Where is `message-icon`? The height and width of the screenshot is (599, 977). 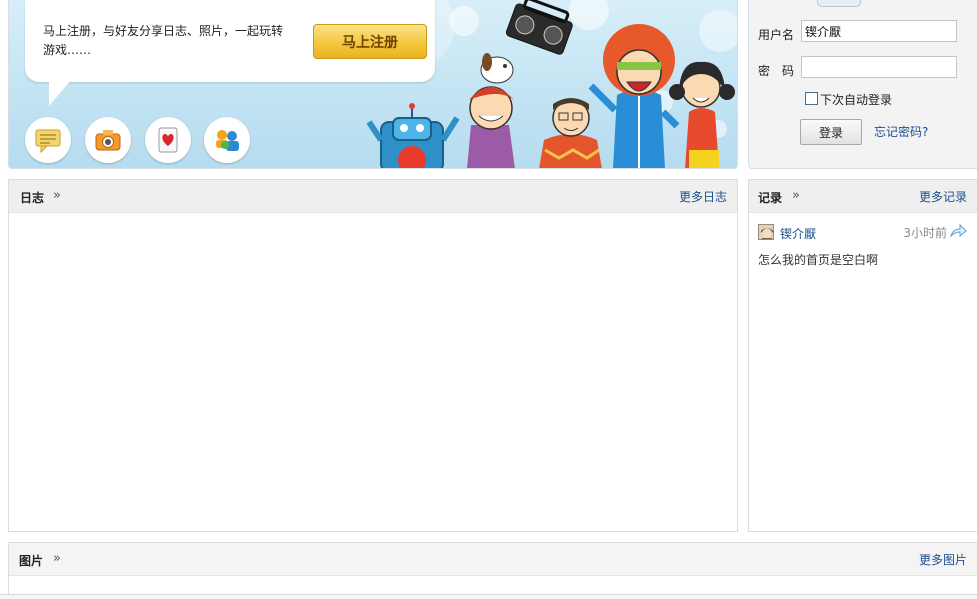 message-icon is located at coordinates (48, 140).